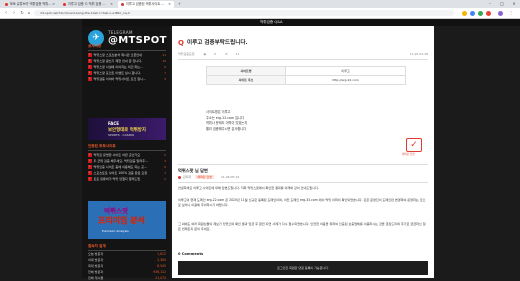 The width and height of the screenshot is (520, 281). What do you see at coordinates (120, 173) in the screenshot?
I see `list-item-label: 스포츠토토 사이트 100% 검증 완료 요청` at bounding box center [120, 173].